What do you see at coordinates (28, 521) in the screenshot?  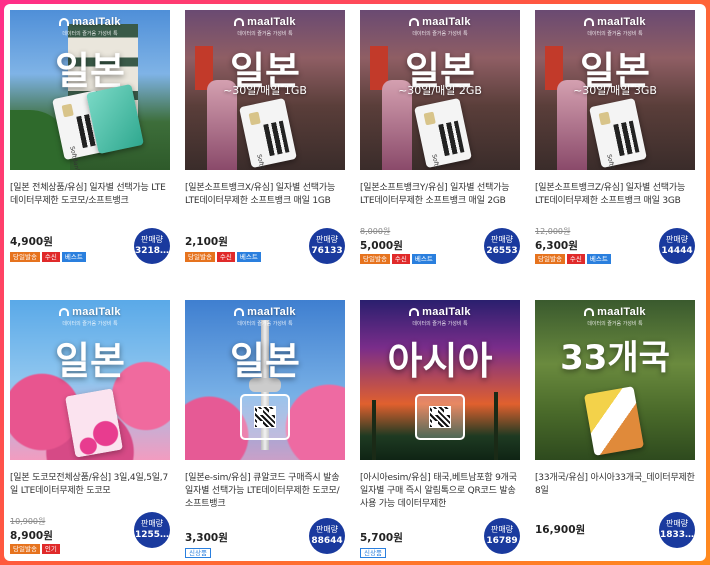 I see `original-price: 10,900원` at bounding box center [28, 521].